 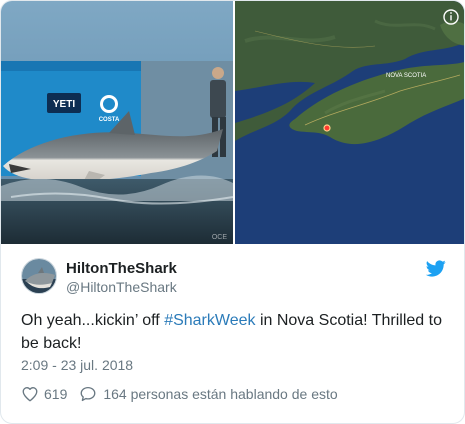 I want to click on author-row: HiltonTheShark @HiltonTheShark, so click(x=233, y=278).